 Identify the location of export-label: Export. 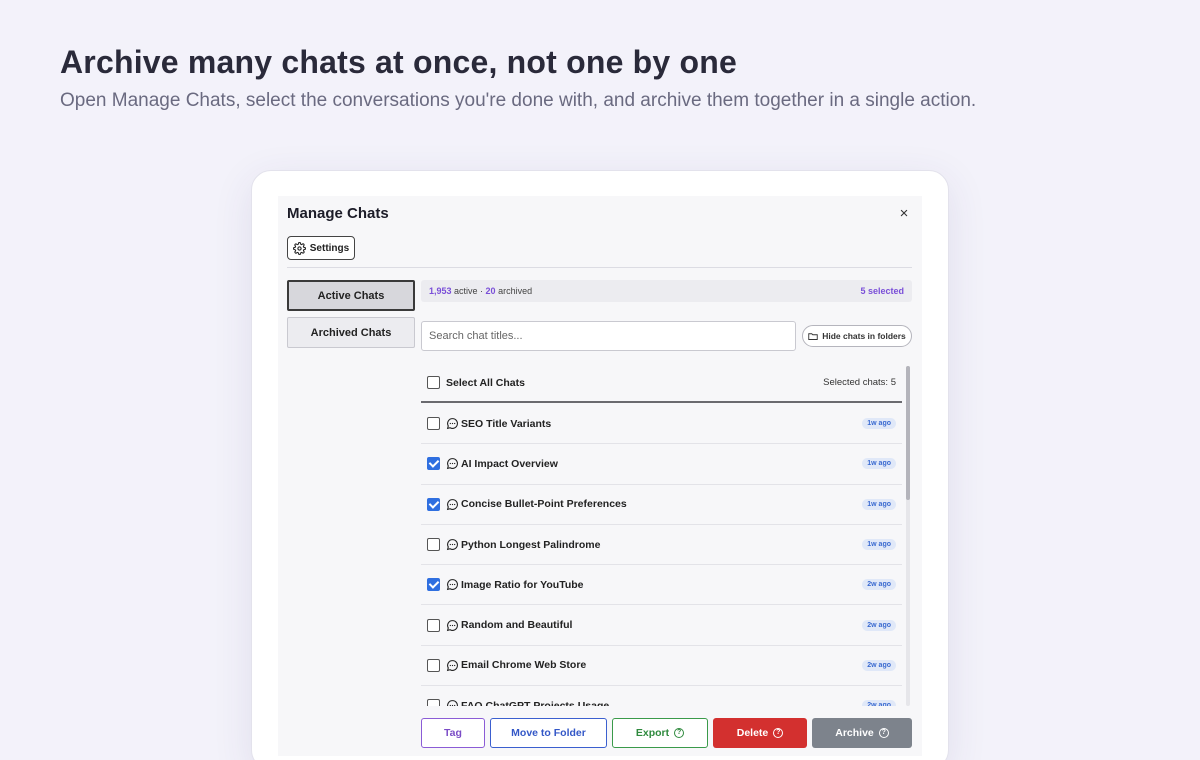
(652, 733).